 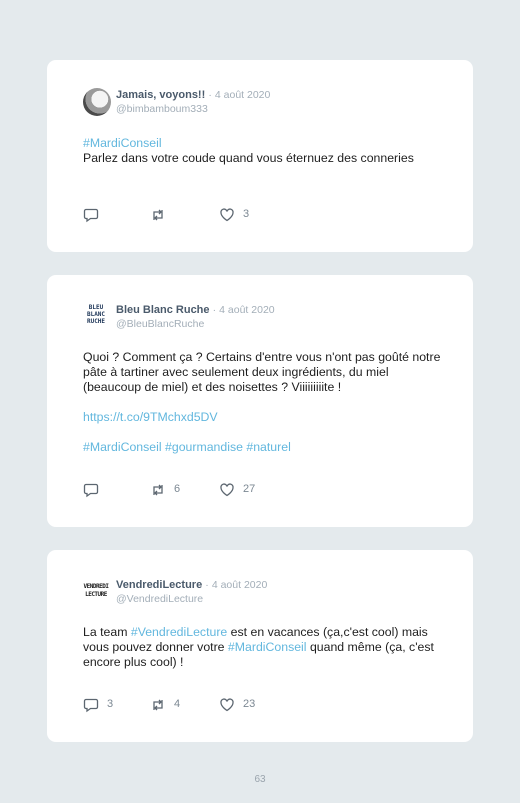 I want to click on like-button: 27, so click(x=239, y=490).